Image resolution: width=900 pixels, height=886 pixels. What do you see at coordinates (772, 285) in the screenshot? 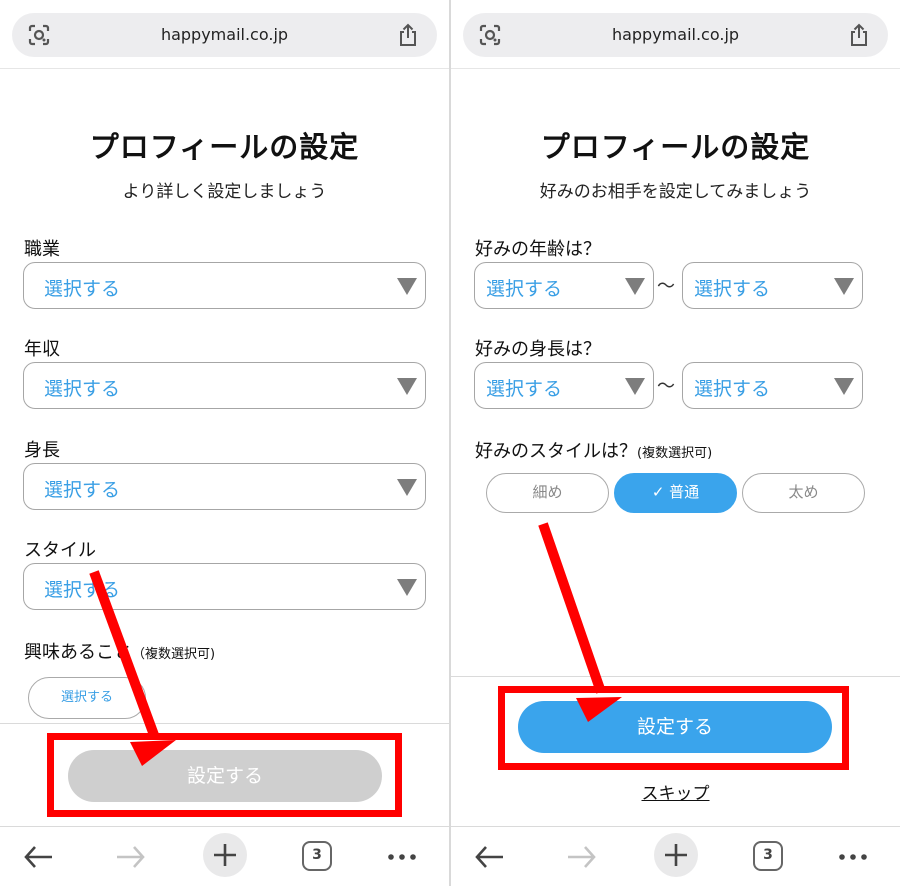
I see `age-to-select: 選択する` at bounding box center [772, 285].